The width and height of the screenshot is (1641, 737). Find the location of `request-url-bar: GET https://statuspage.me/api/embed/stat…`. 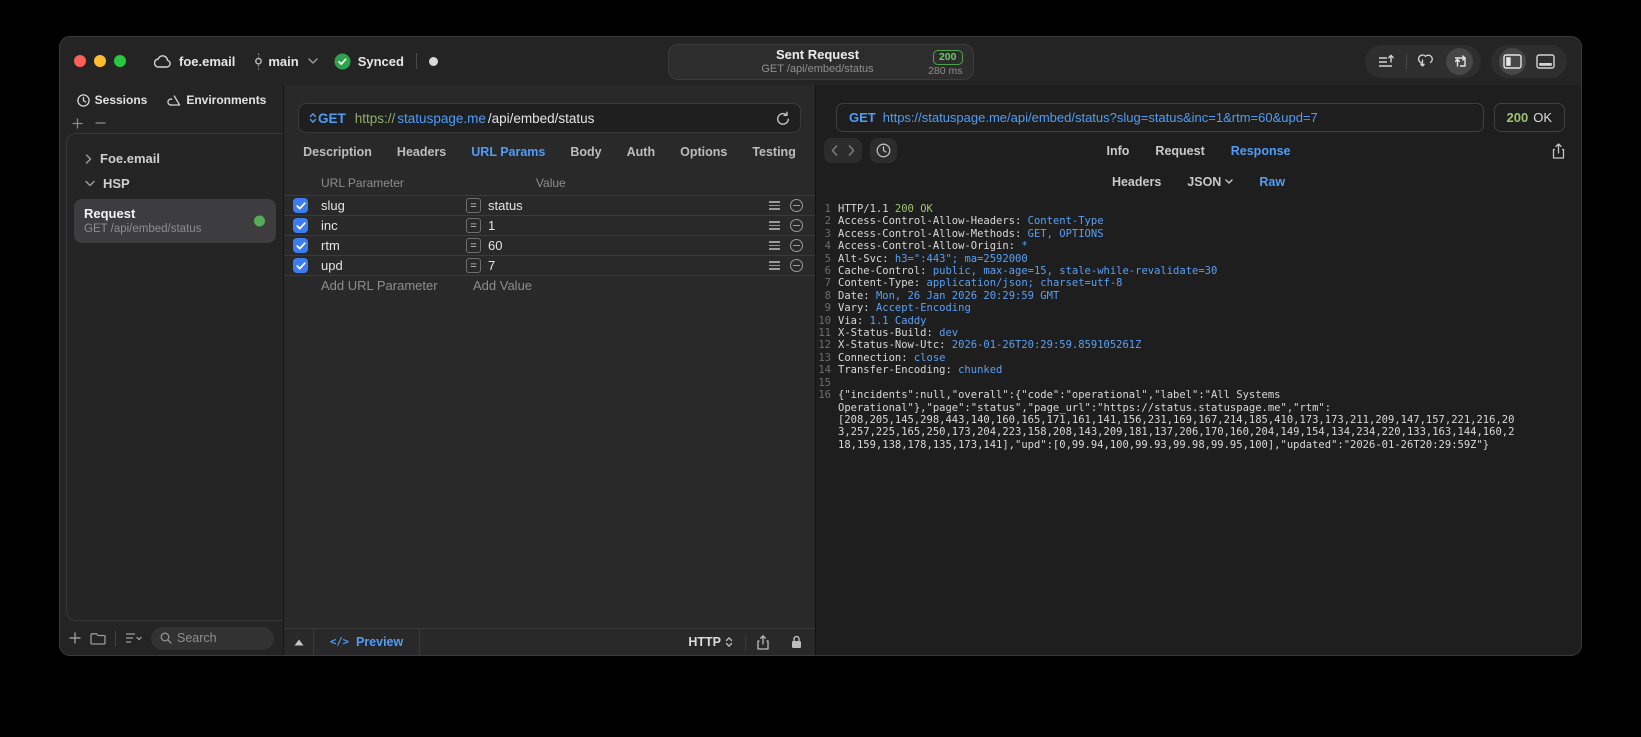

request-url-bar: GET https://statuspage.me/api/embed/stat… is located at coordinates (549, 118).